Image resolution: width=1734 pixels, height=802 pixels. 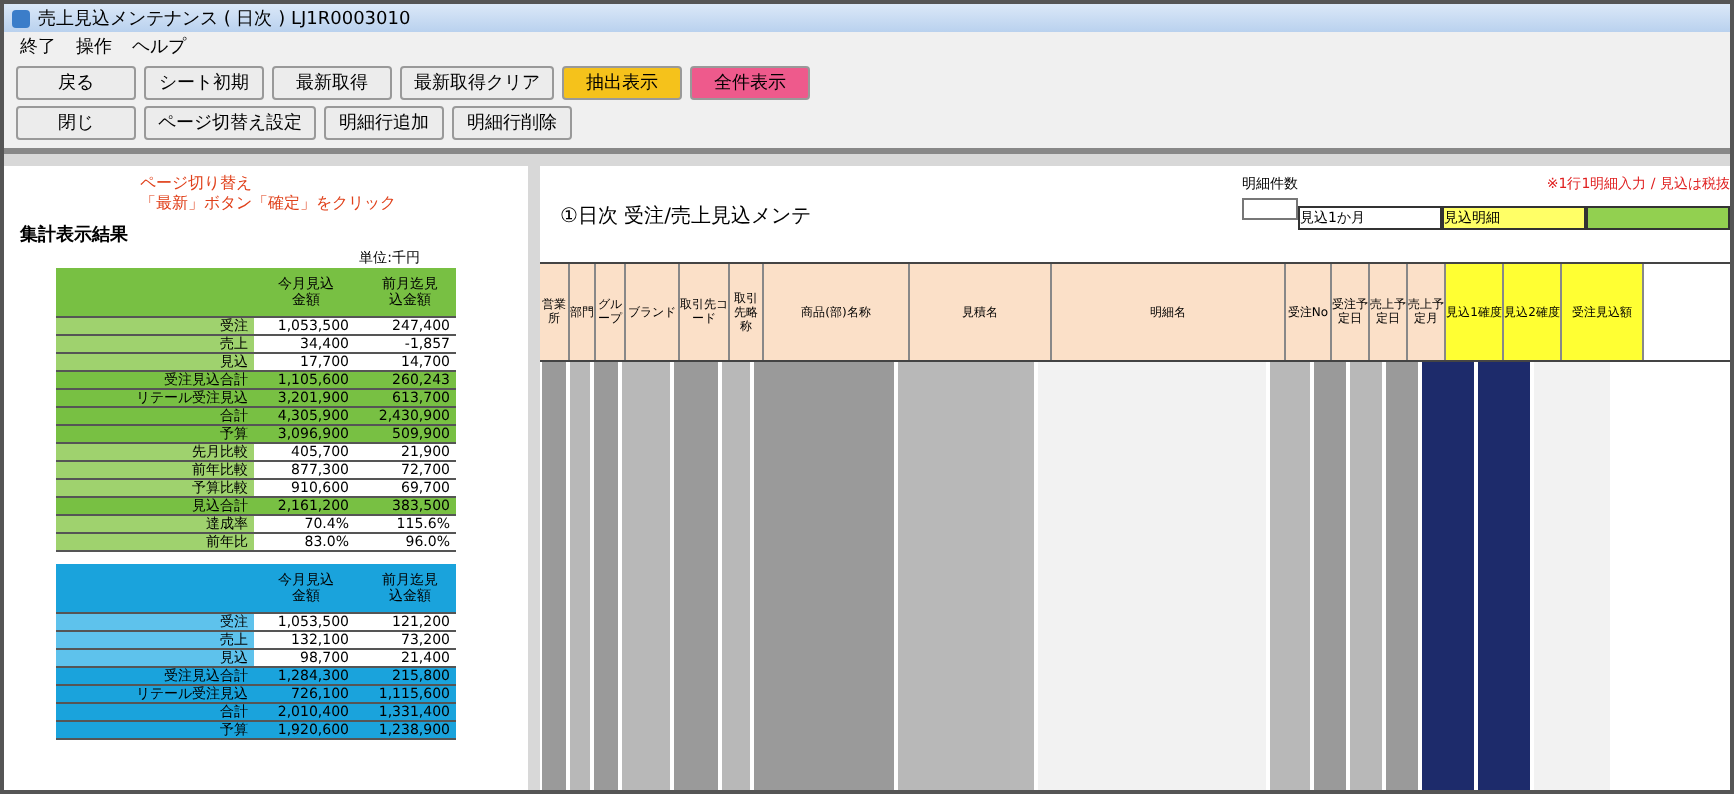 What do you see at coordinates (204, 83) in the screenshot?
I see `toolbar-button: シート初期` at bounding box center [204, 83].